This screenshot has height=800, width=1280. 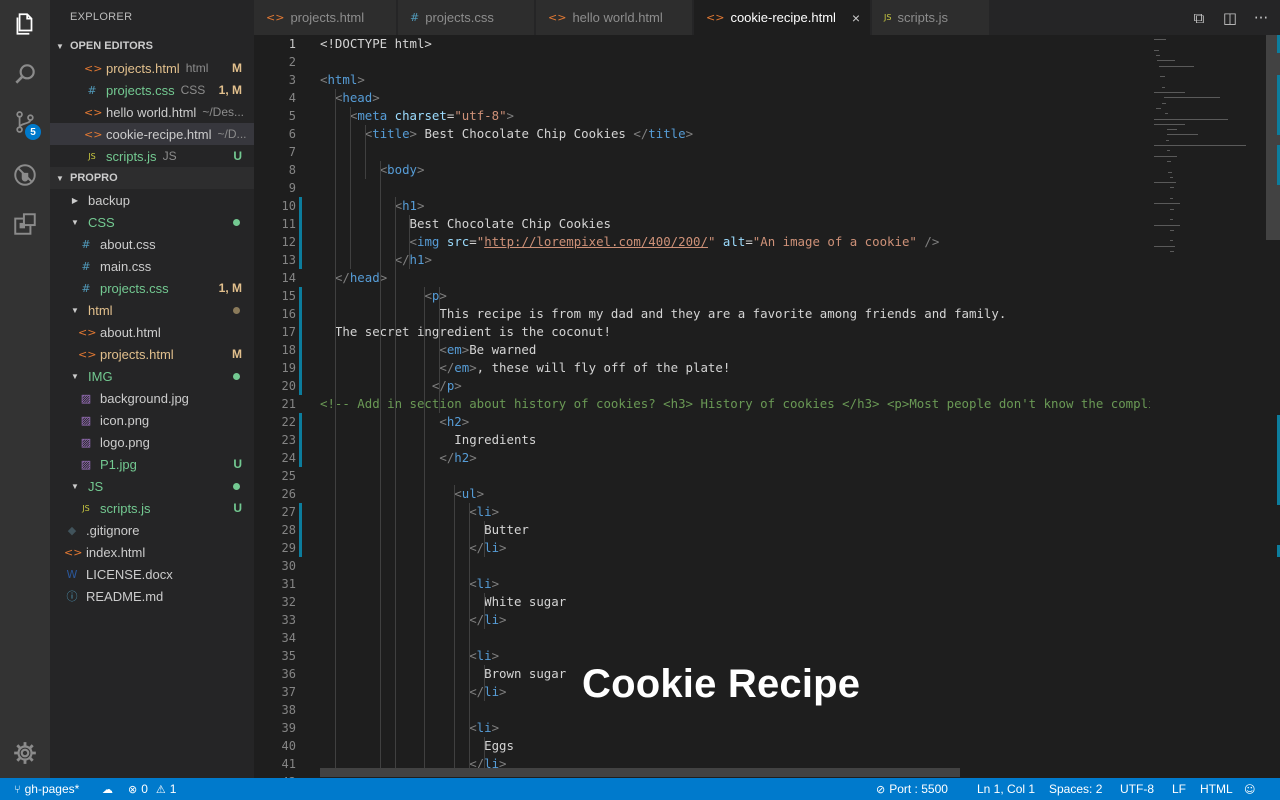 I want to click on file-item: W LICENSE.docx, so click(x=152, y=574).